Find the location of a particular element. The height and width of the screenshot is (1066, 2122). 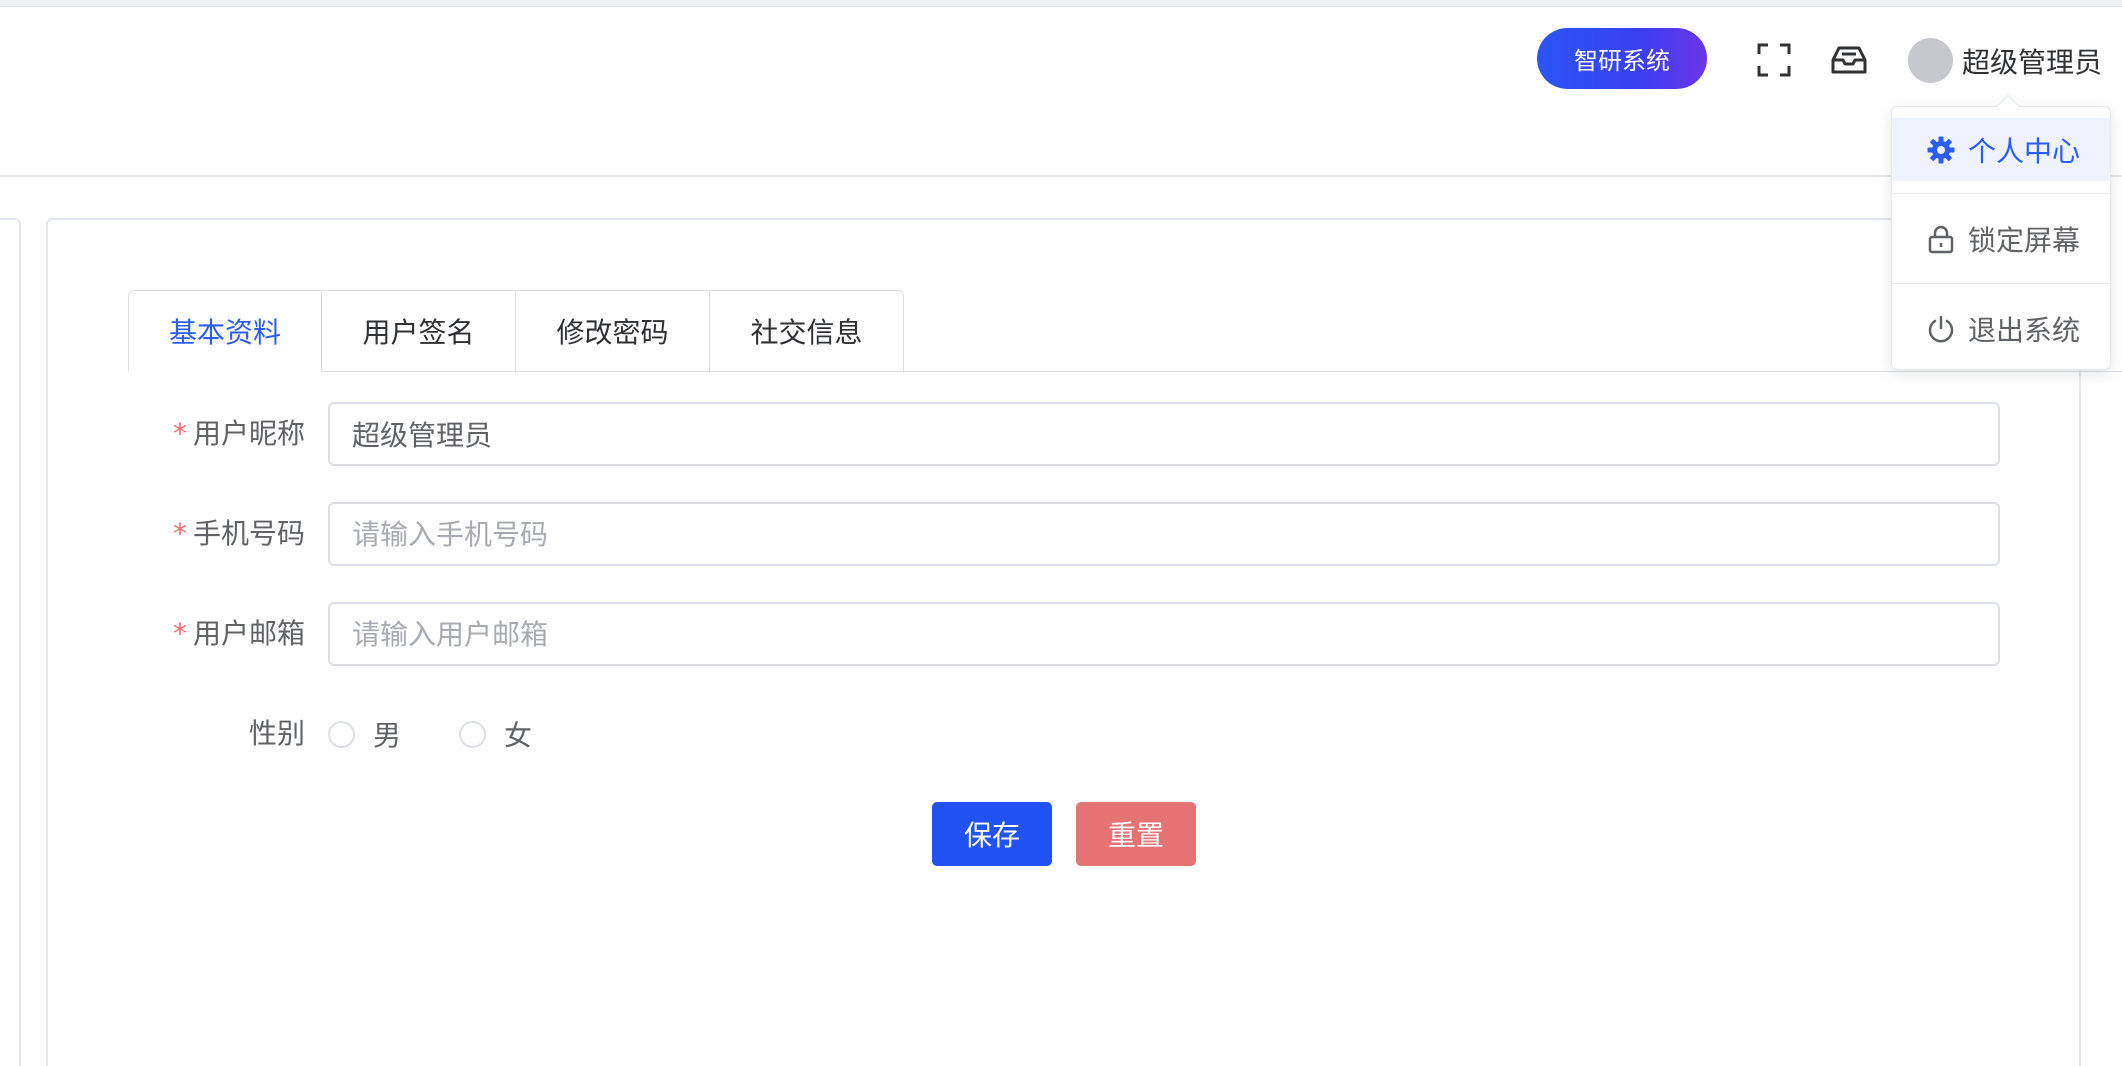

top-border is located at coordinates (1061, 3).